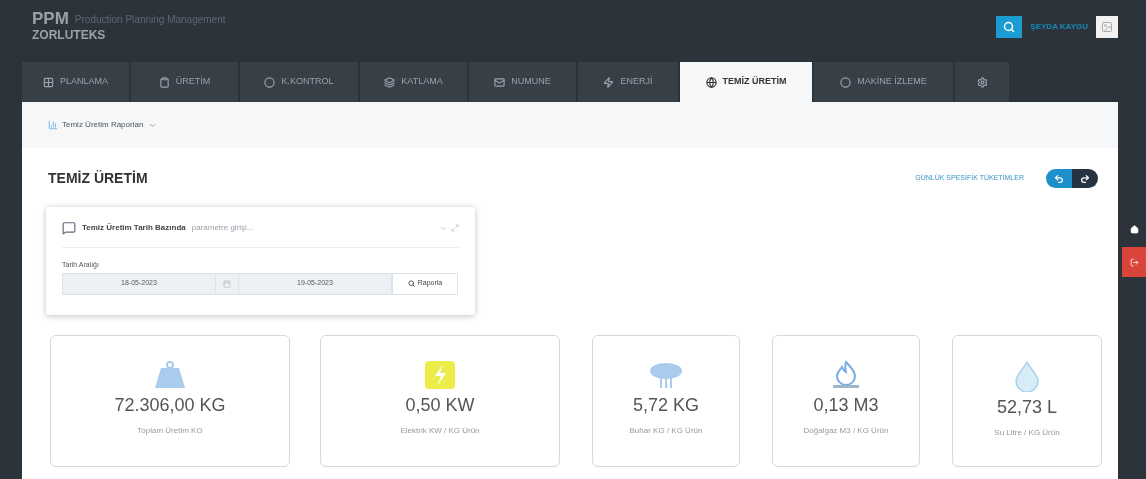  What do you see at coordinates (628, 82) in the screenshot?
I see `nav-tab: ENERJİ` at bounding box center [628, 82].